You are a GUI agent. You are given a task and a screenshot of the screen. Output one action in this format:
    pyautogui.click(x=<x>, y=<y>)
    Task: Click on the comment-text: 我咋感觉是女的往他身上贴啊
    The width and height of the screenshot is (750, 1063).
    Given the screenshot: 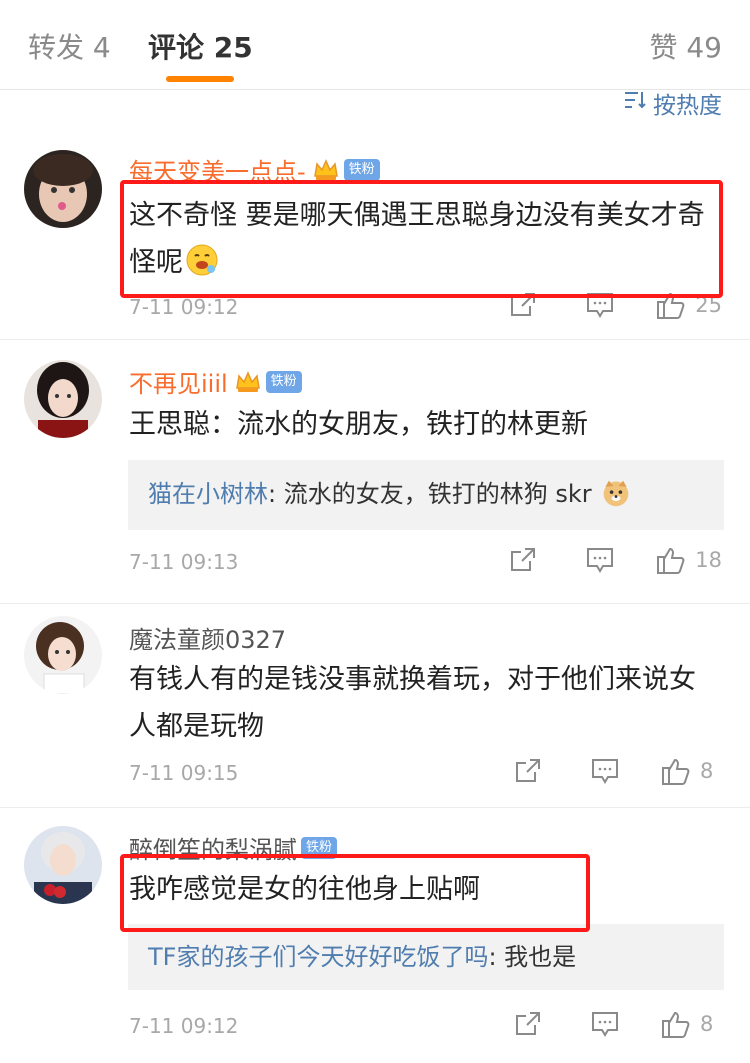 What is the action you would take?
    pyautogui.click(x=304, y=889)
    